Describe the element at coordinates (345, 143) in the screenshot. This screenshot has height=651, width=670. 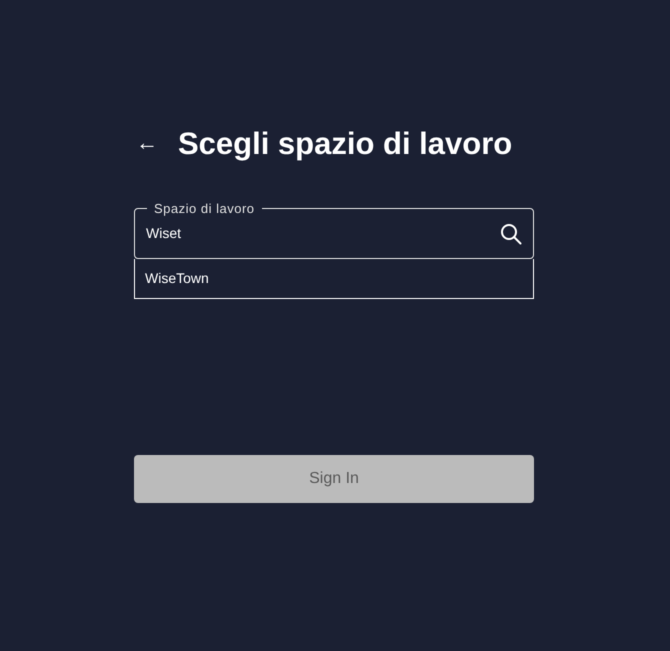
I see `page-title: Scegli spazio di lavoro` at that location.